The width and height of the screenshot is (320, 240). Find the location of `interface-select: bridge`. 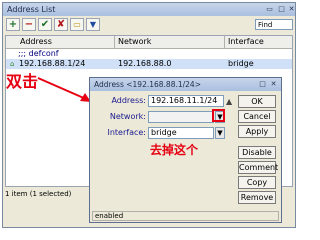

interface-select: bridge is located at coordinates (181, 133).